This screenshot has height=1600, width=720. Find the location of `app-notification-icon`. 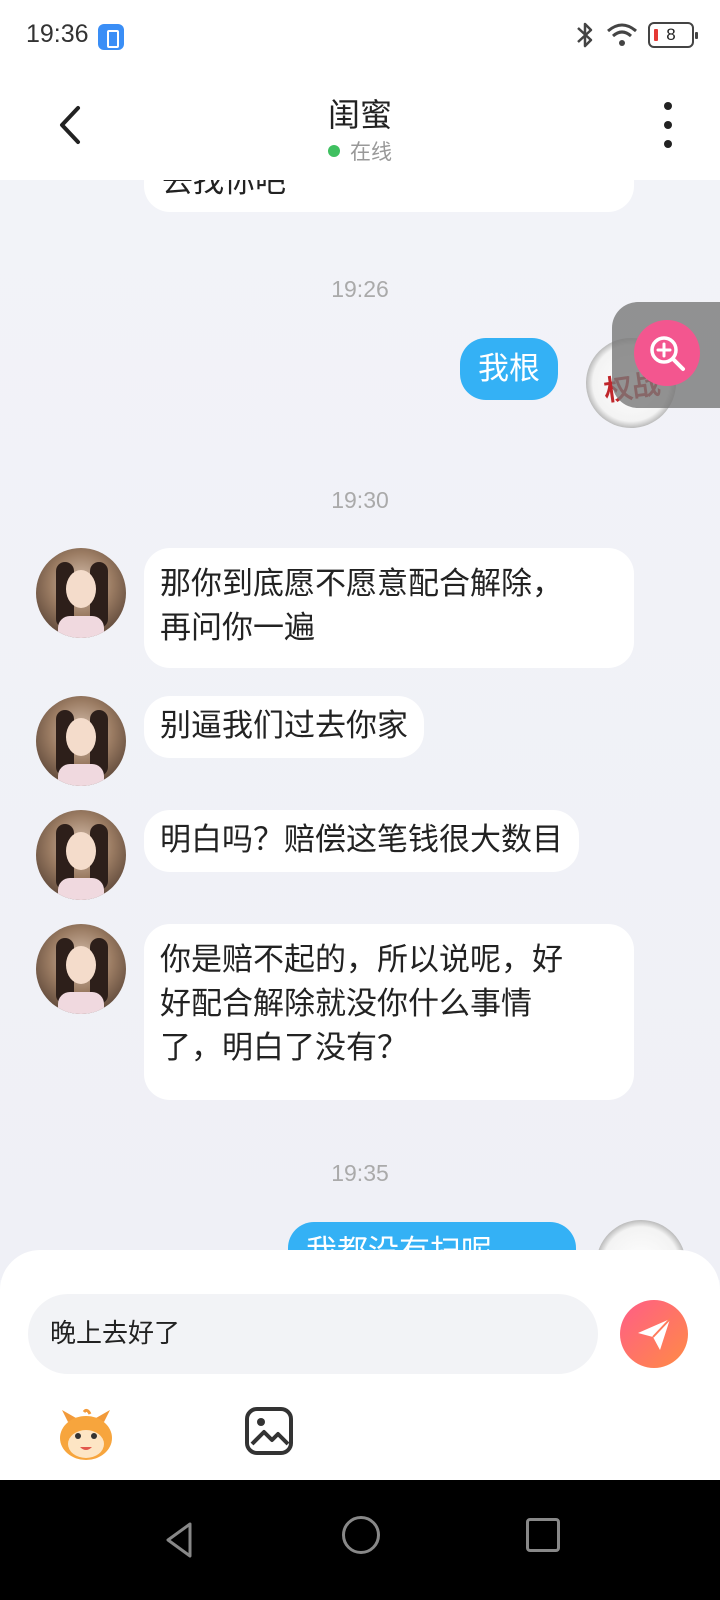

app-notification-icon is located at coordinates (111, 37).